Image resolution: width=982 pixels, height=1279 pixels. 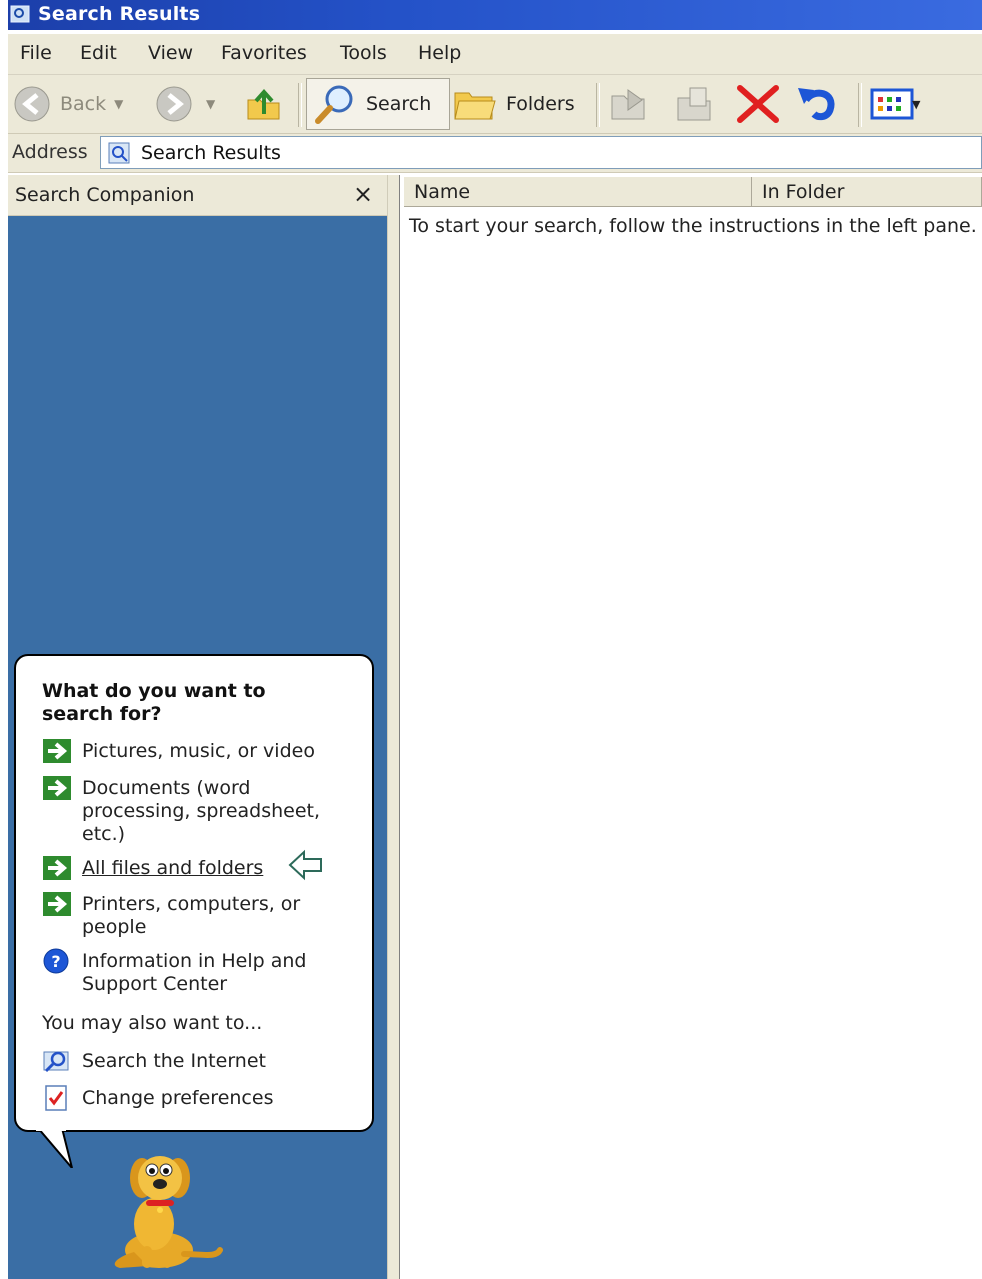 I want to click on search-question: What do you want to search for?, so click(x=154, y=702).